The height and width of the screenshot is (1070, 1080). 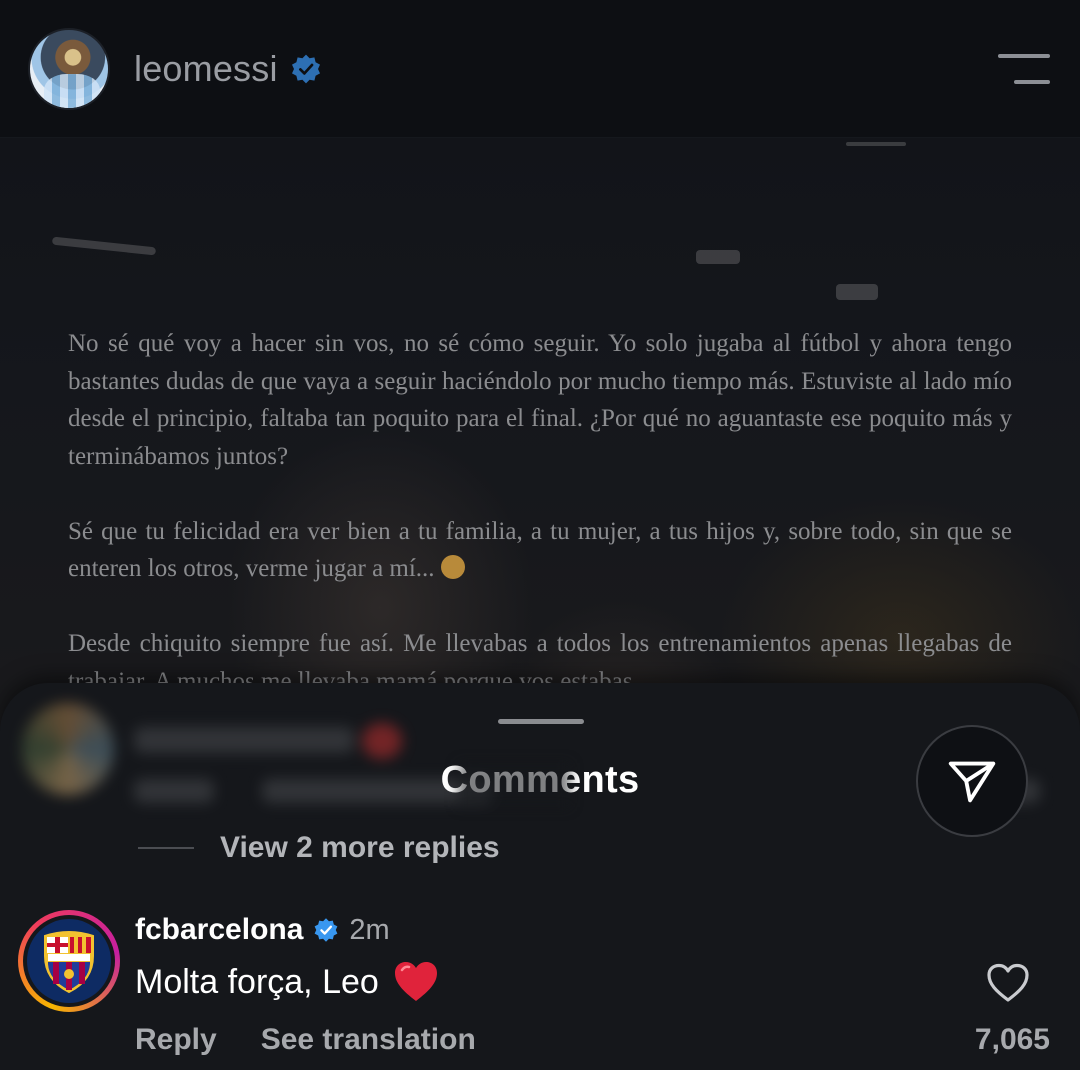 I want to click on reply-button: Reply, so click(x=176, y=1040).